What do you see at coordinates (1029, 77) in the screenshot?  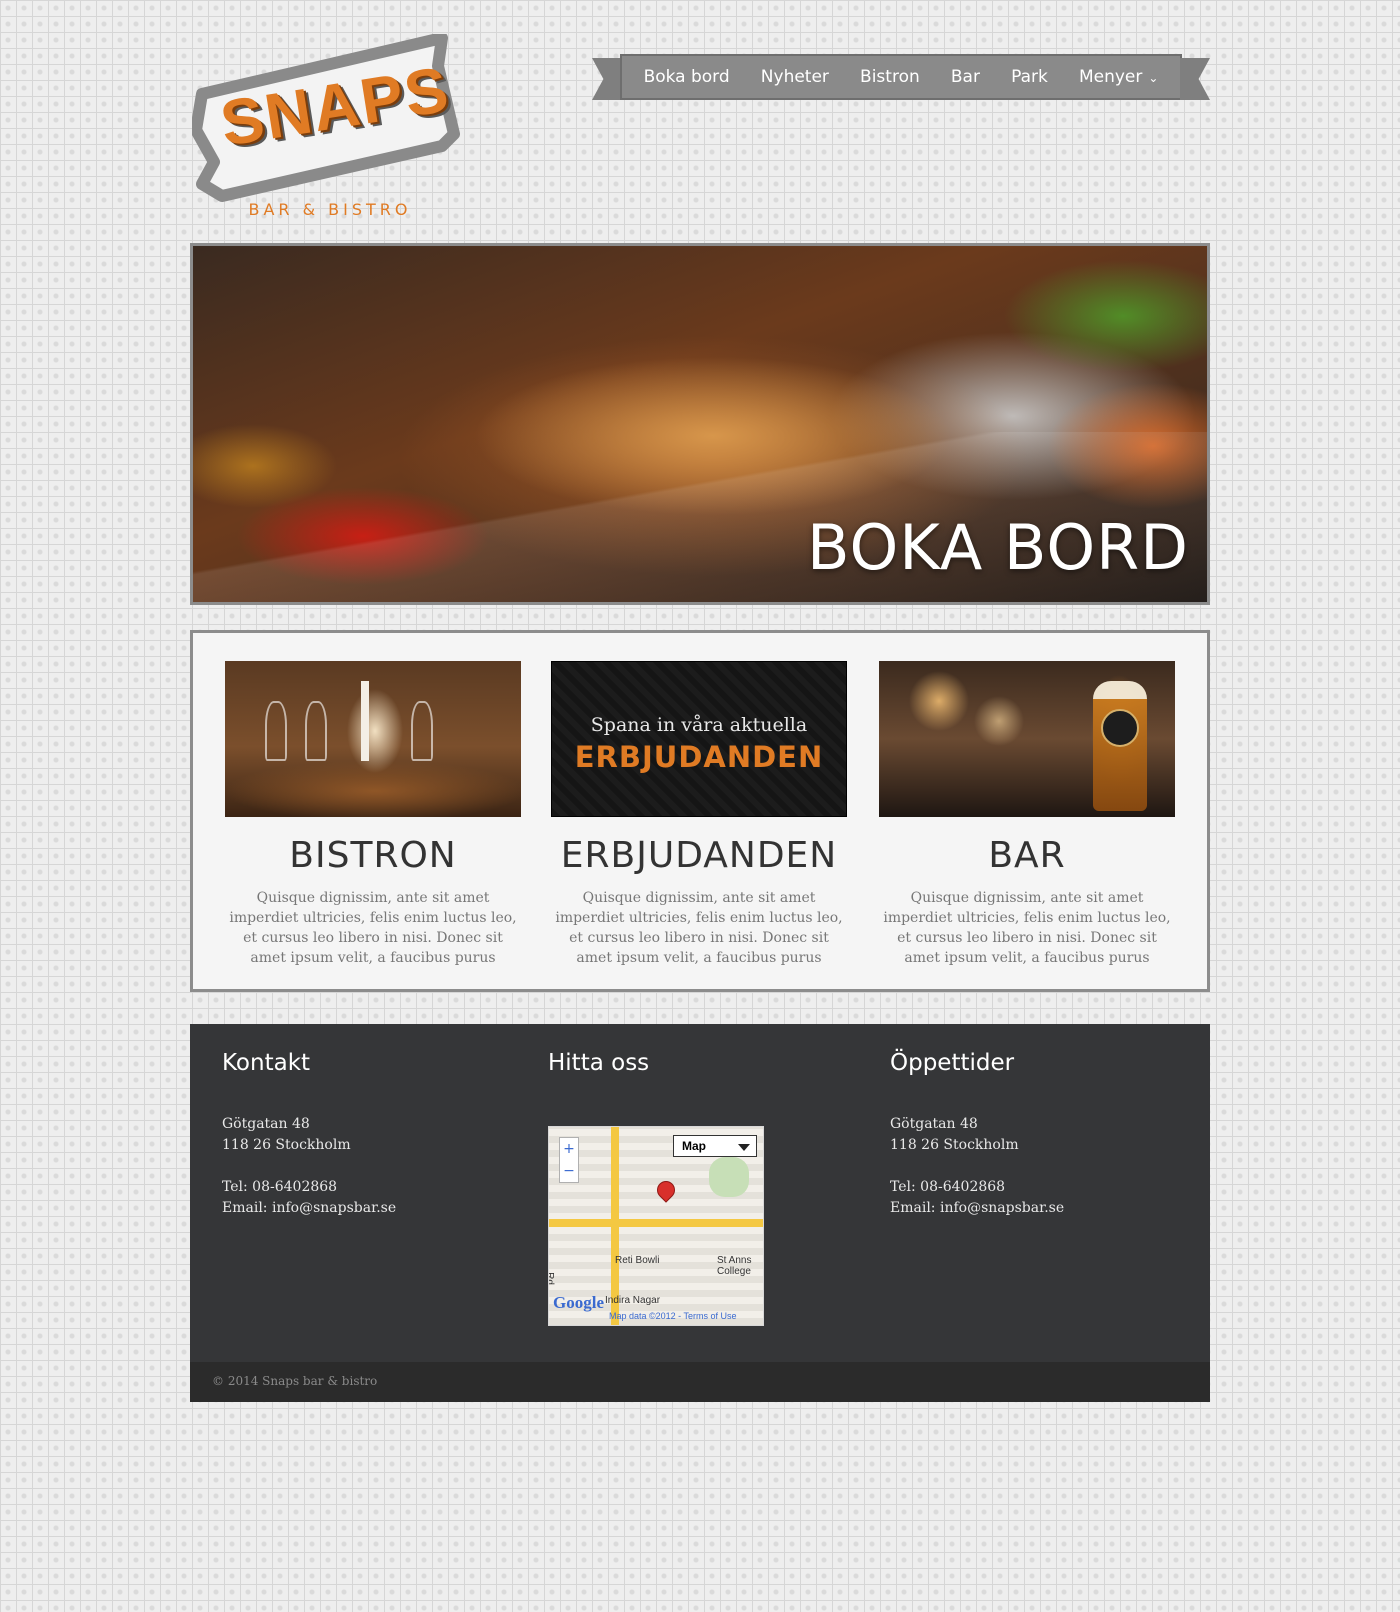 I see `nav-item-park: Park` at bounding box center [1029, 77].